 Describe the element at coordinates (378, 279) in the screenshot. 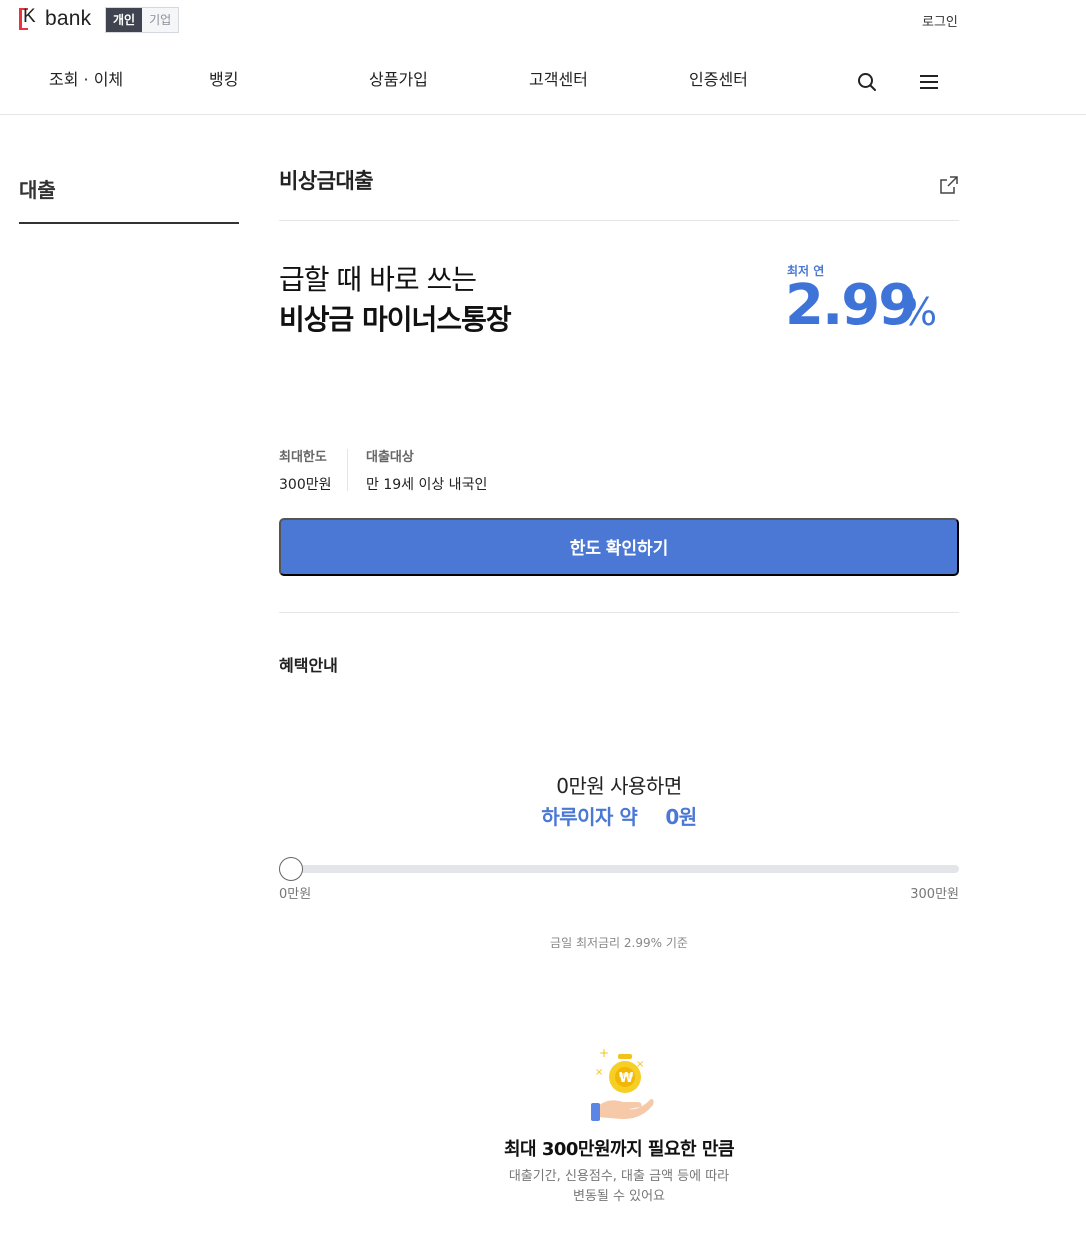

I see `headline-line1: 급할 때 바로 쓰는` at that location.